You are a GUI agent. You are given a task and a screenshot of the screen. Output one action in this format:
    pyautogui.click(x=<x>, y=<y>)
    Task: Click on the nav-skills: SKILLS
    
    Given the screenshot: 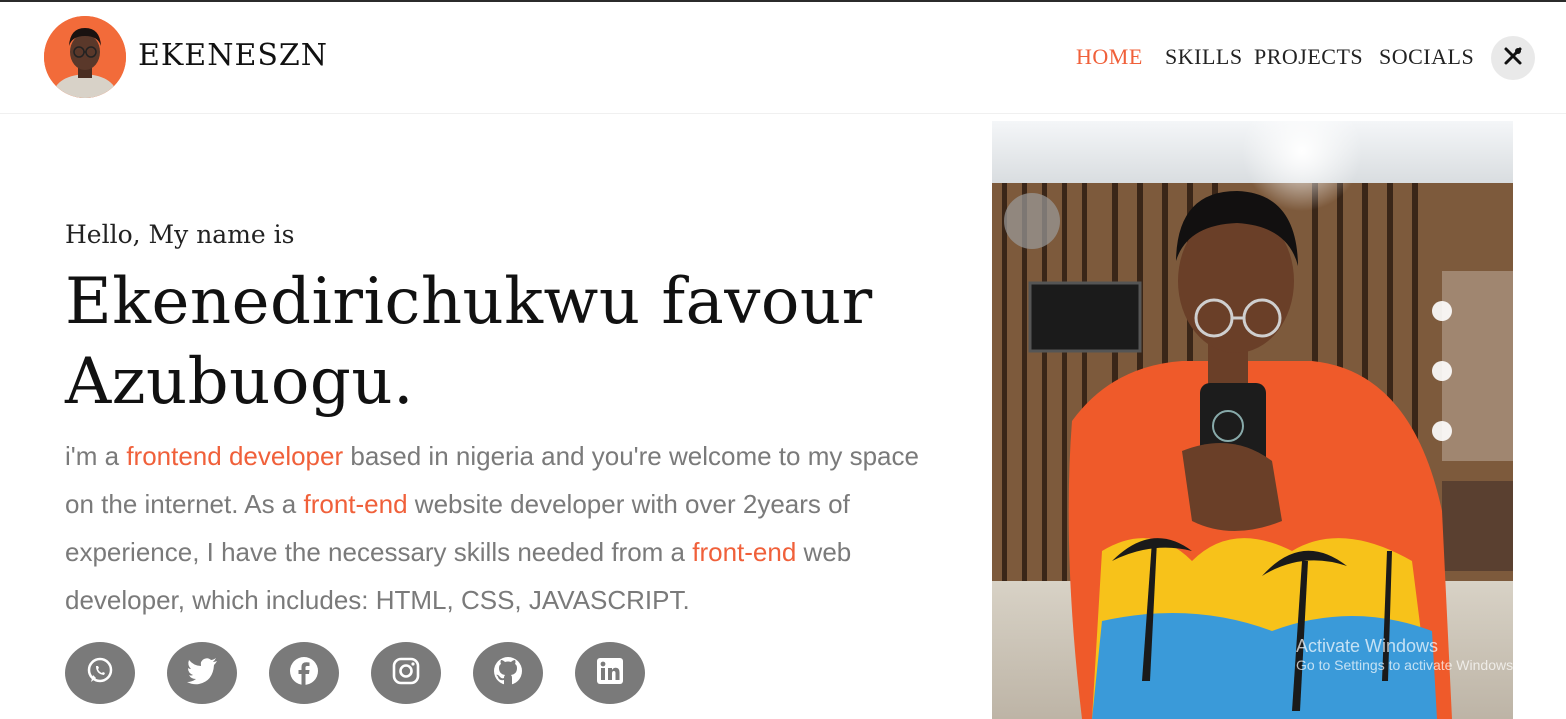 What is the action you would take?
    pyautogui.click(x=1204, y=57)
    